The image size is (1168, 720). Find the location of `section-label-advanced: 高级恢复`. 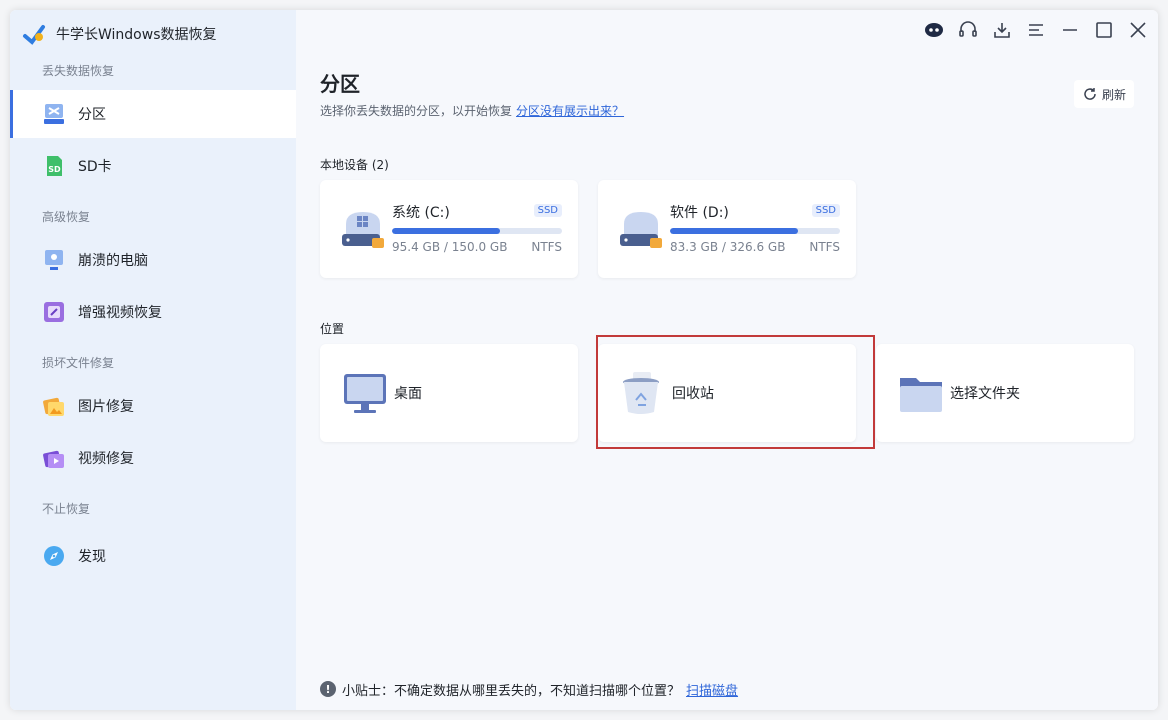

section-label-advanced: 高级恢复 is located at coordinates (66, 217).